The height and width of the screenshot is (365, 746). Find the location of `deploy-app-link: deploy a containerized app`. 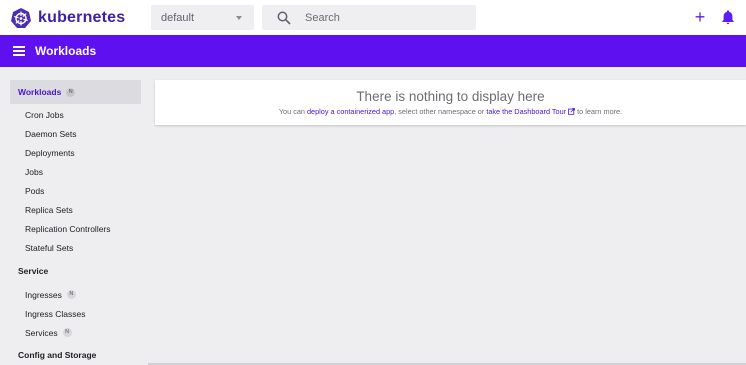

deploy-app-link: deploy a containerized app is located at coordinates (350, 111).